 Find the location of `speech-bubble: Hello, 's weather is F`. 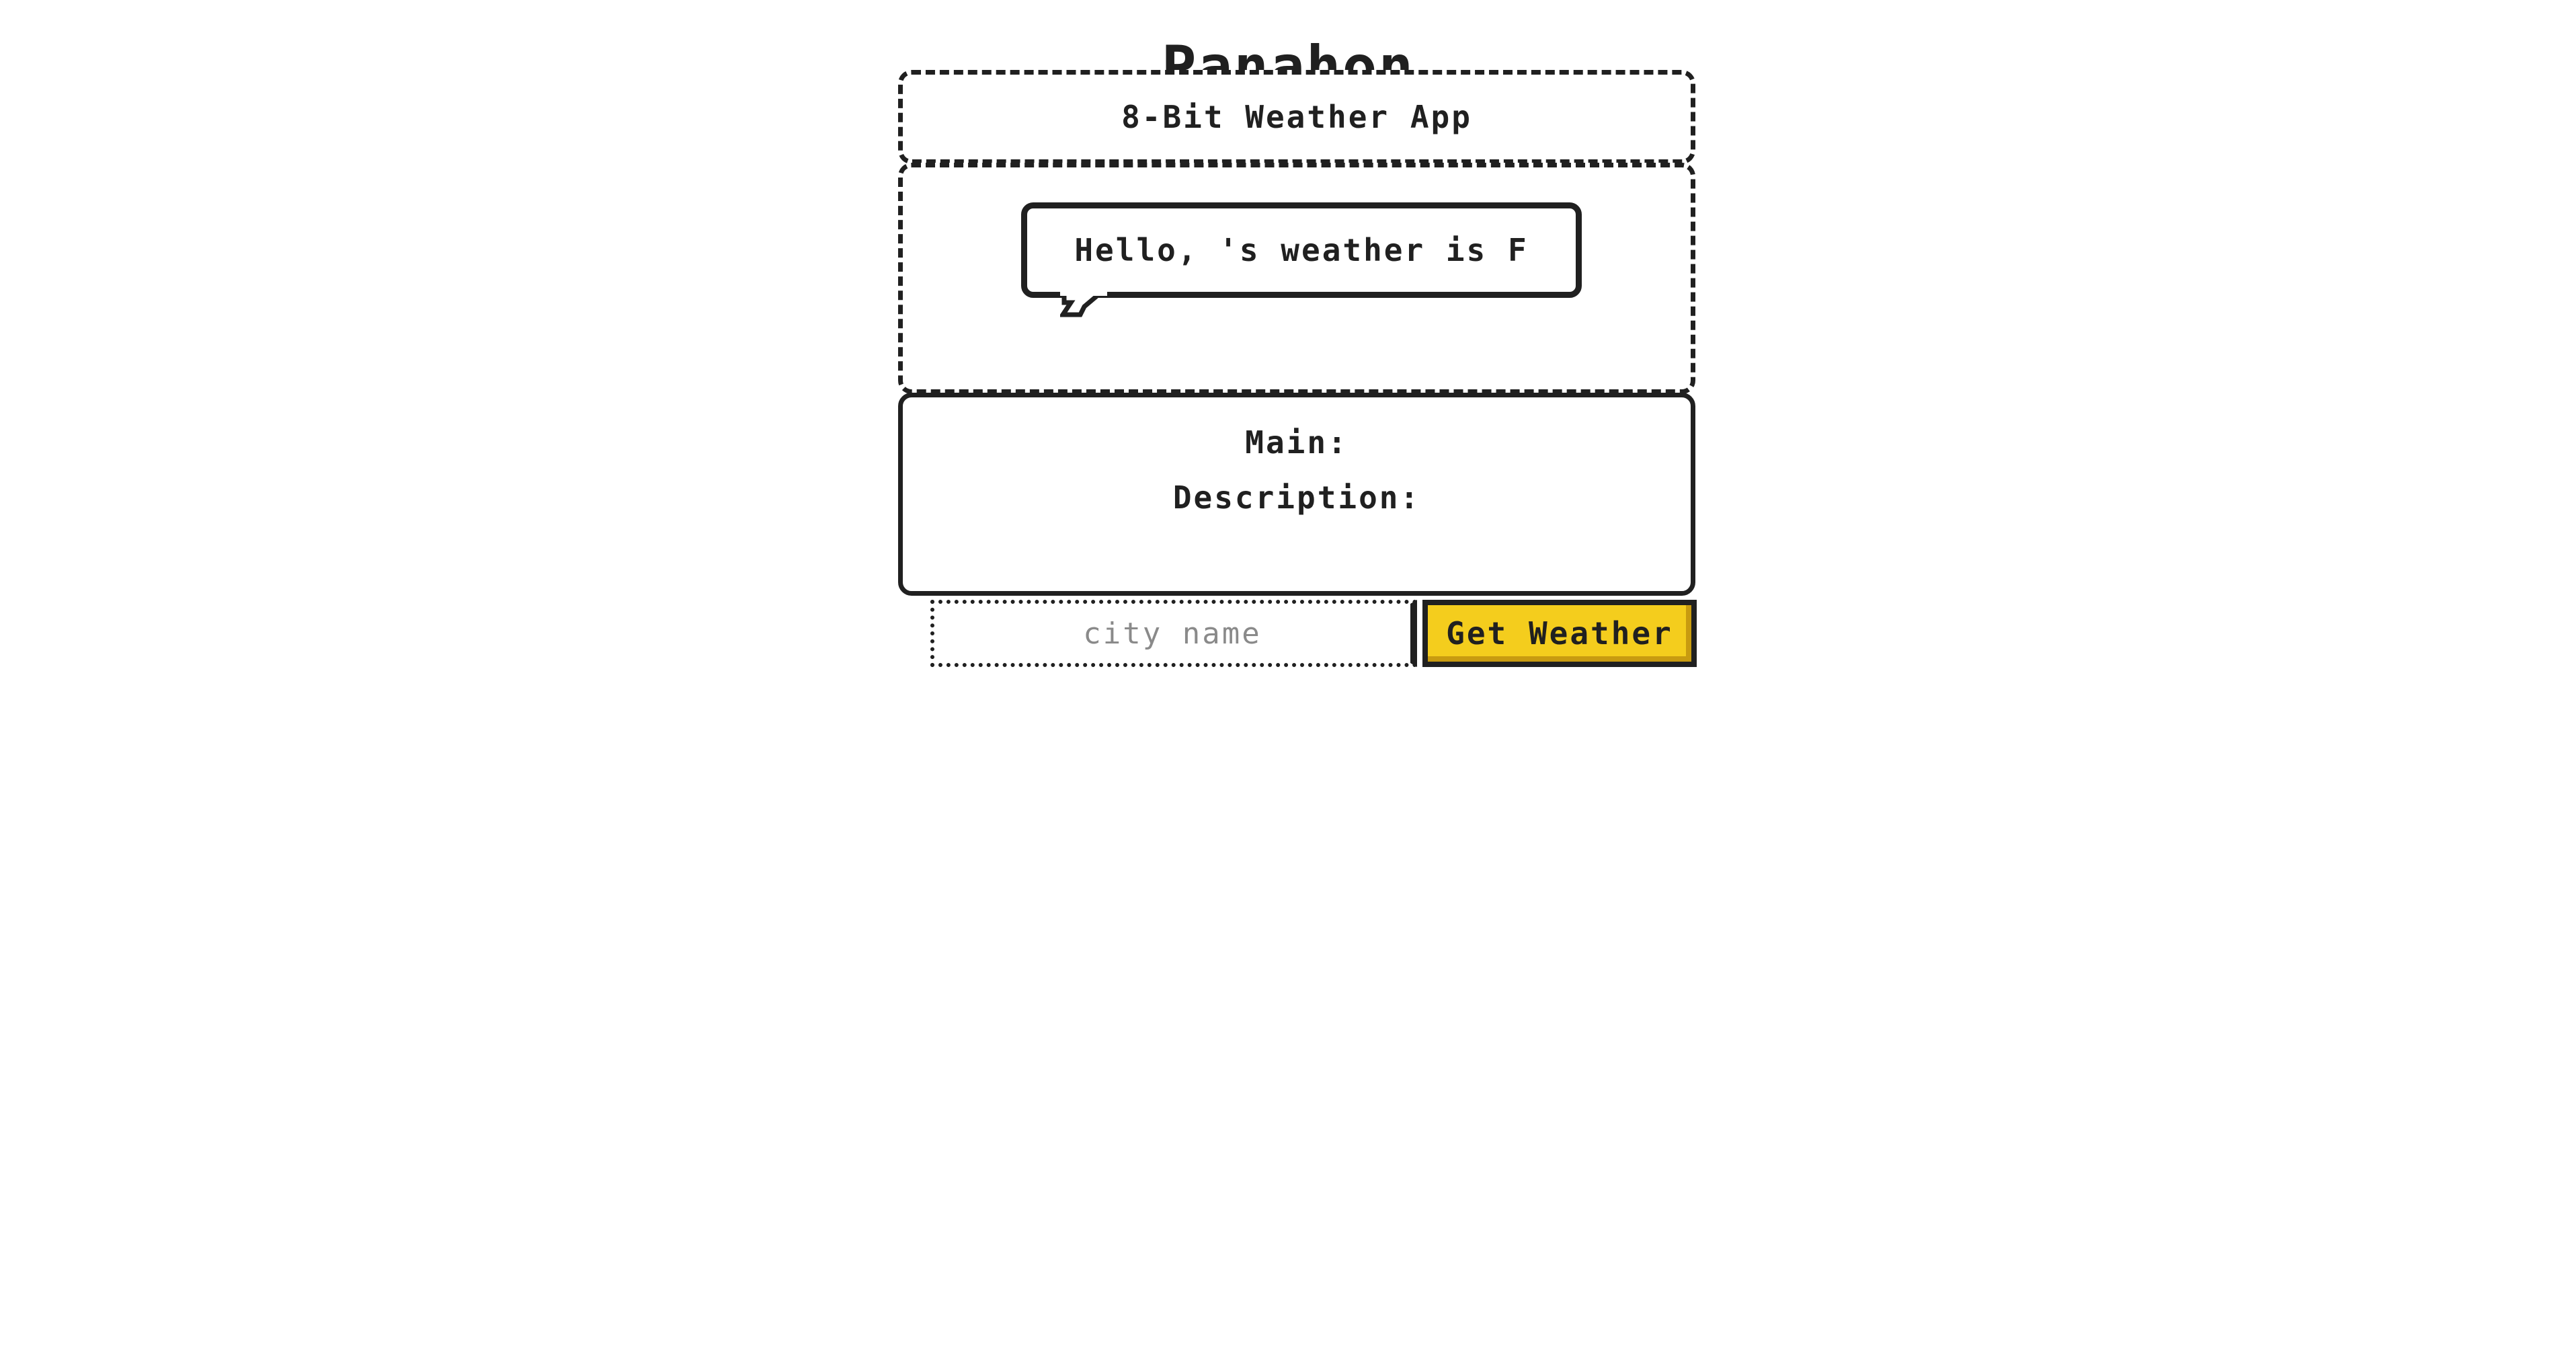

speech-bubble: Hello, 's weather is F is located at coordinates (1301, 250).